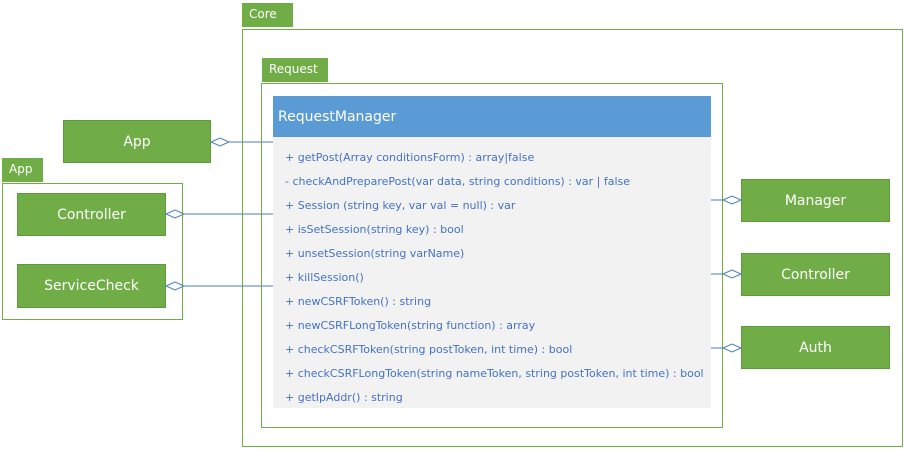 This screenshot has width=904, height=449. I want to click on service-check-aggregation-link, so click(218, 286).